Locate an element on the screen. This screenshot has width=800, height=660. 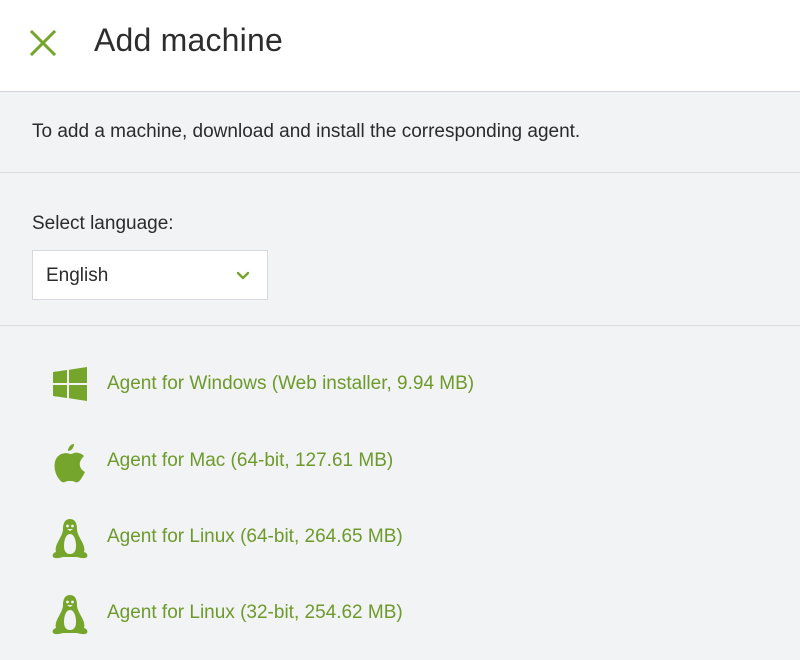
close-icon is located at coordinates (43, 43).